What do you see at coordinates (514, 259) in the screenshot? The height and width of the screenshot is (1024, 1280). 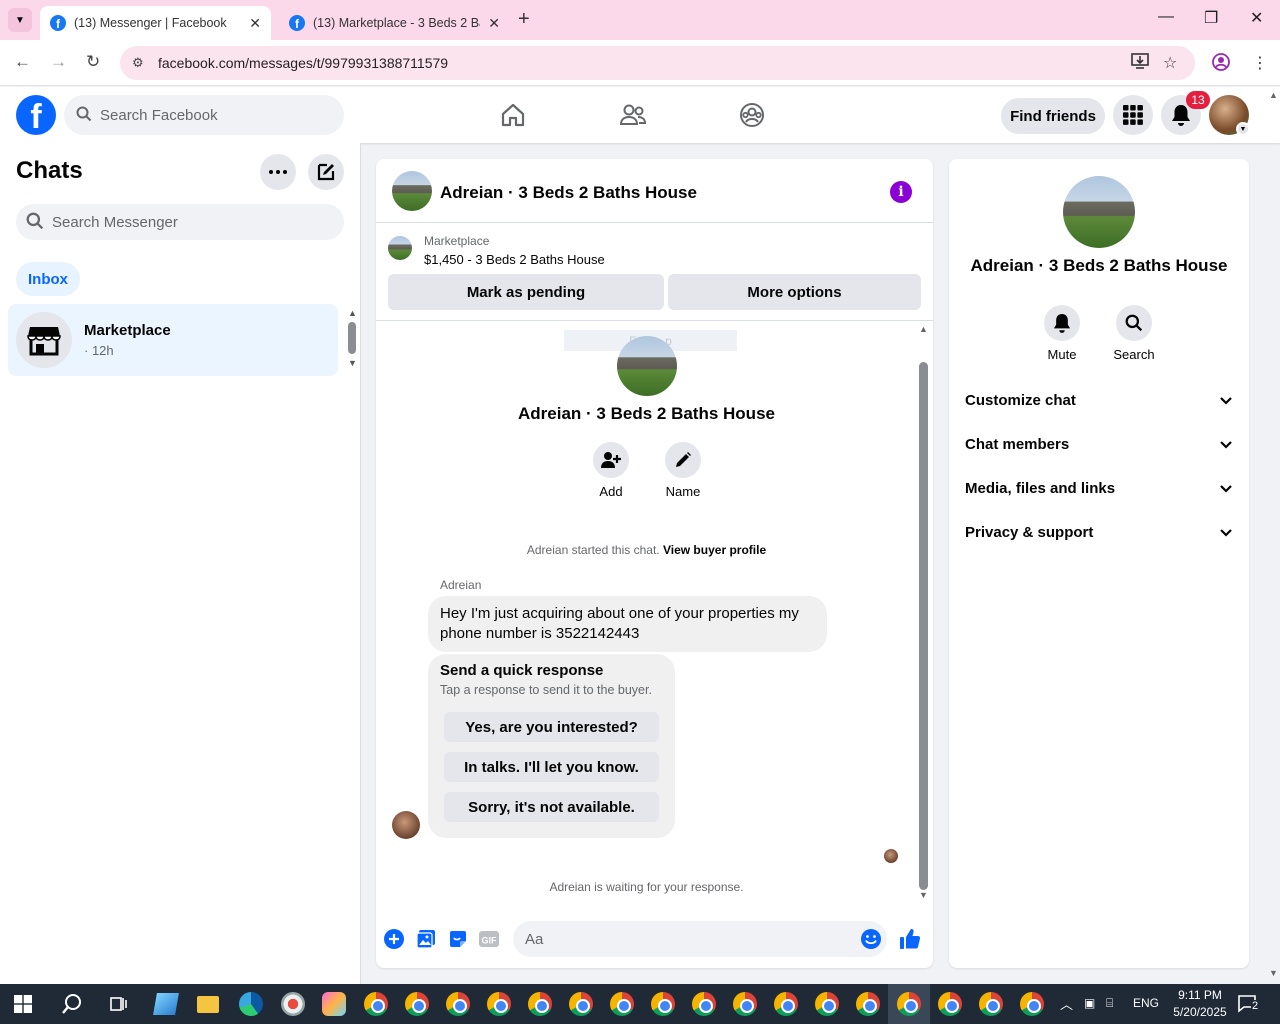 I see `listing-price: $1,450 - 3 Beds 2 Baths House` at bounding box center [514, 259].